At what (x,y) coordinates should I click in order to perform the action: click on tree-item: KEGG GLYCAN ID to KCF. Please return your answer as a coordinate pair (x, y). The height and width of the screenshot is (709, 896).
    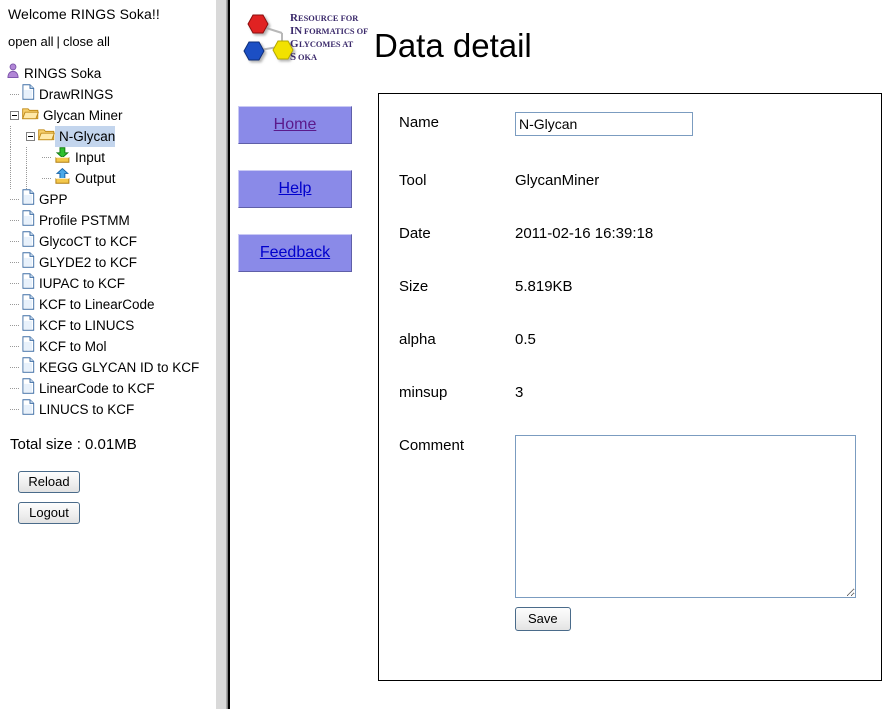
    Looking at the image, I should click on (110, 367).